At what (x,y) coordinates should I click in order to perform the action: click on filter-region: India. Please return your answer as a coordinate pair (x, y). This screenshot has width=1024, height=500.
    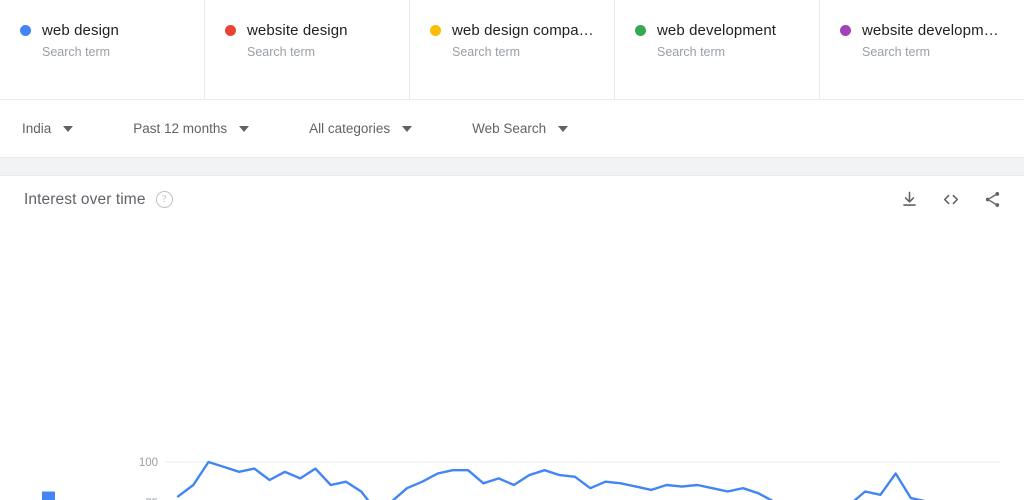
    Looking at the image, I should click on (48, 128).